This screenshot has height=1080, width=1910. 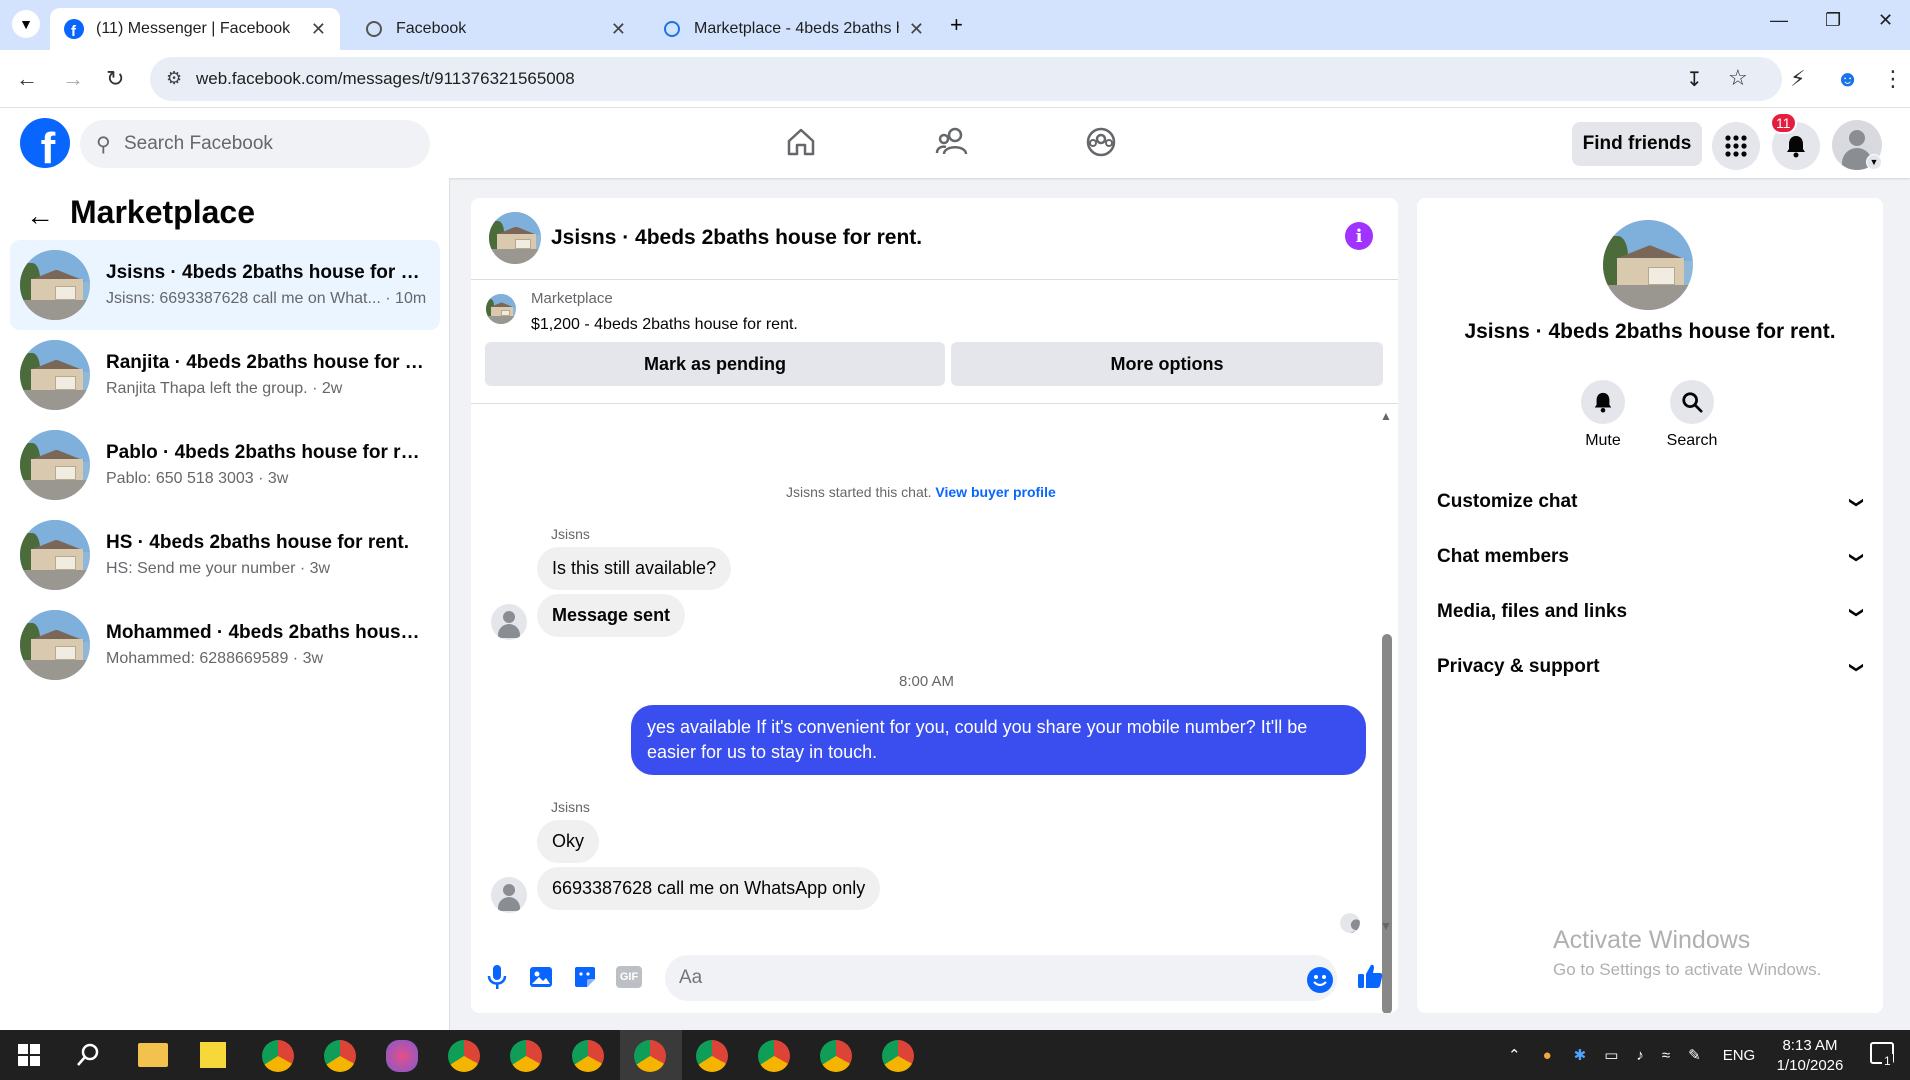 I want to click on back-icon: ←, so click(x=27, y=79).